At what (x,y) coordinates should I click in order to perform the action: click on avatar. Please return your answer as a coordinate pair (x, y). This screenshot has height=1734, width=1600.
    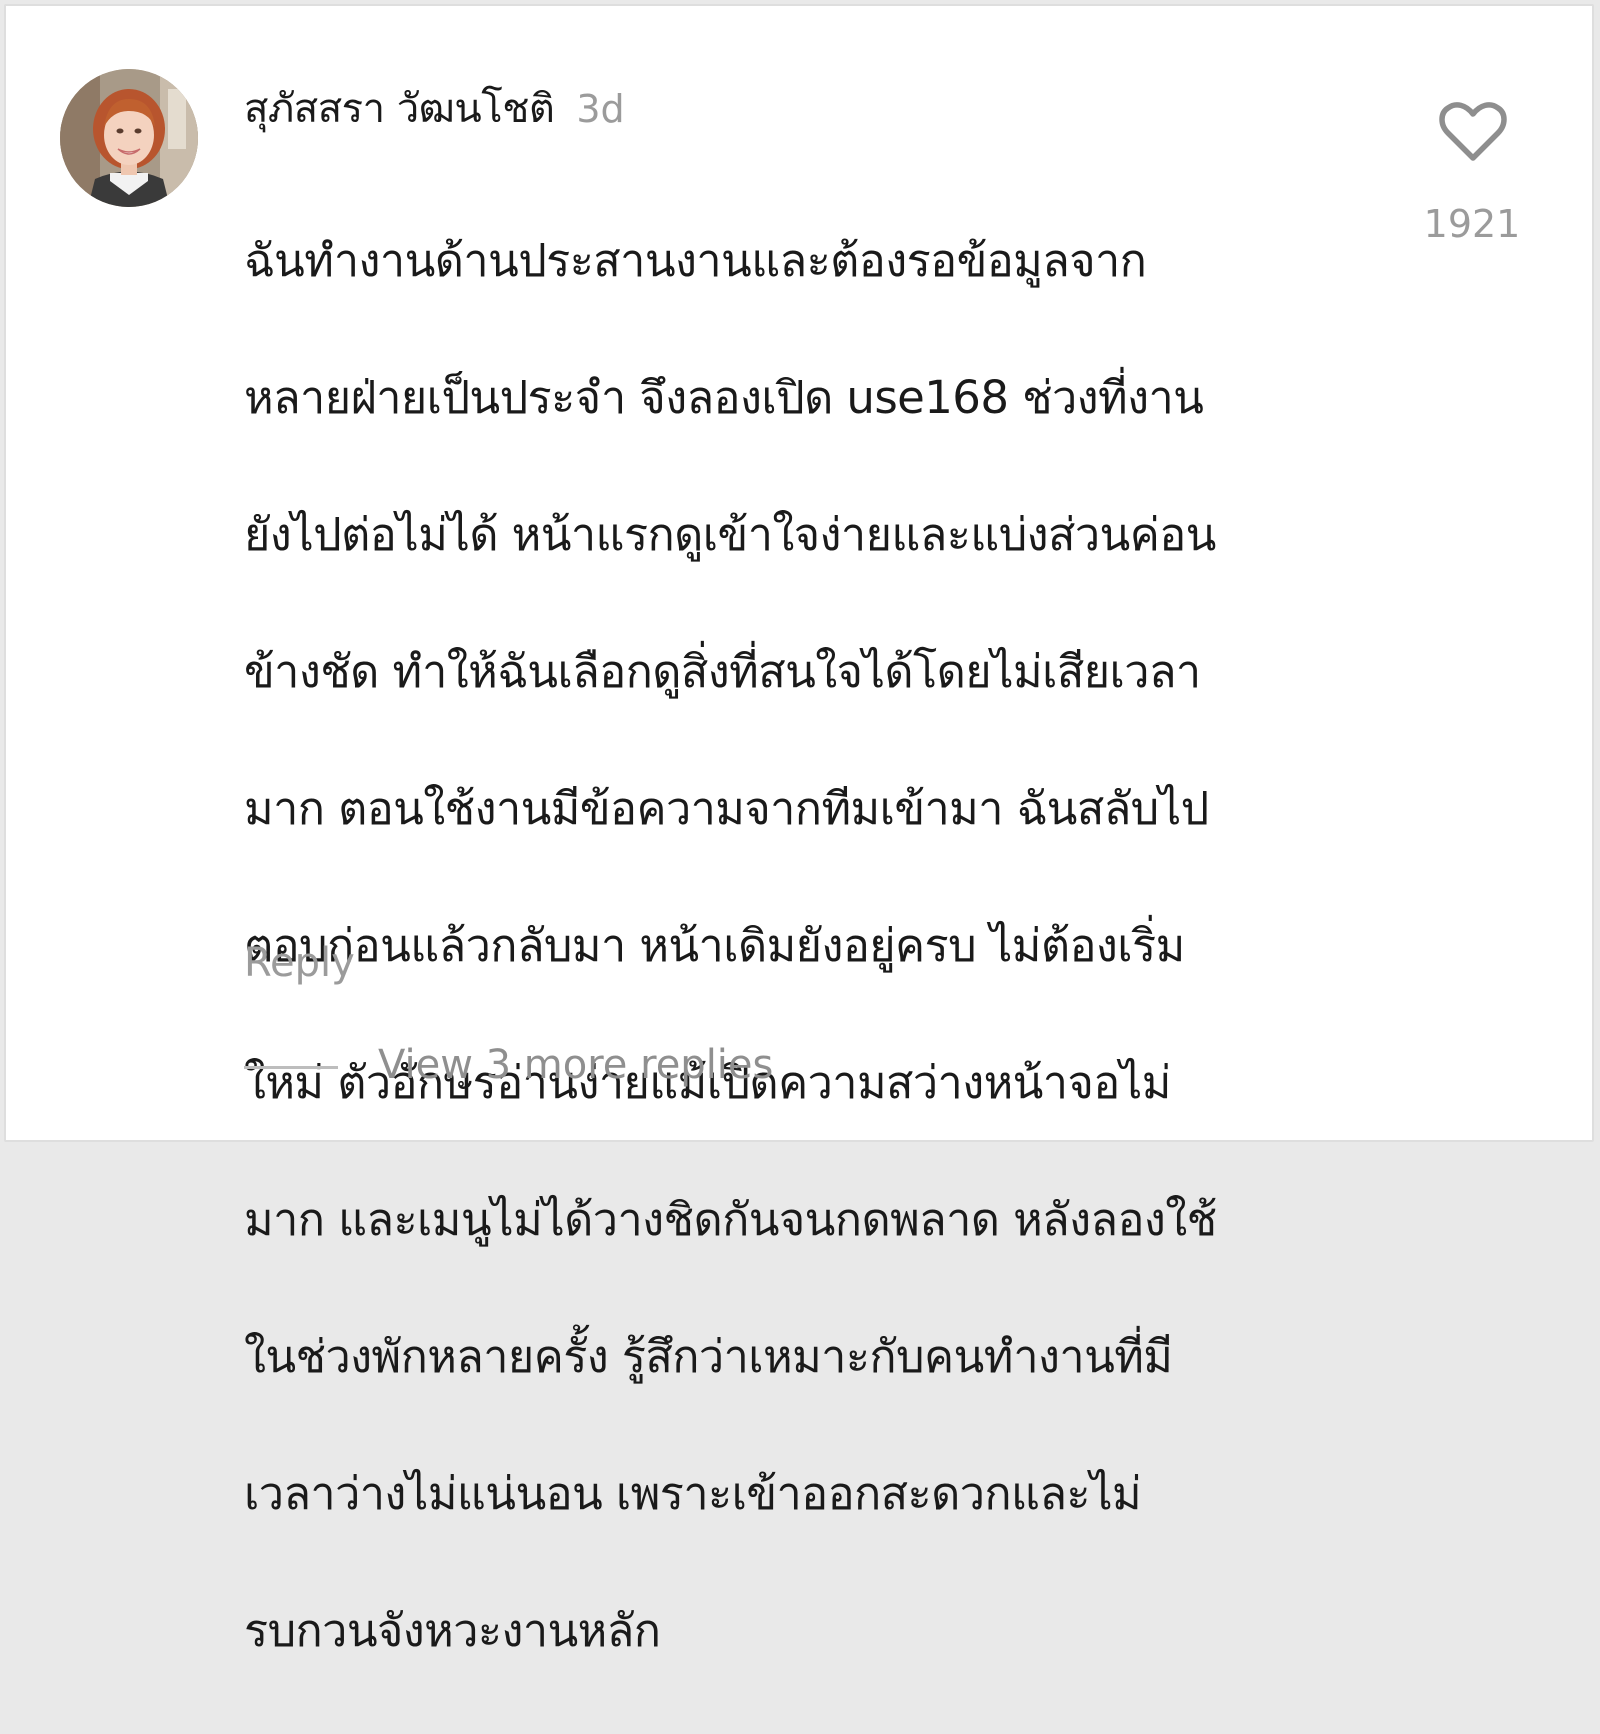
    Looking at the image, I should click on (129, 138).